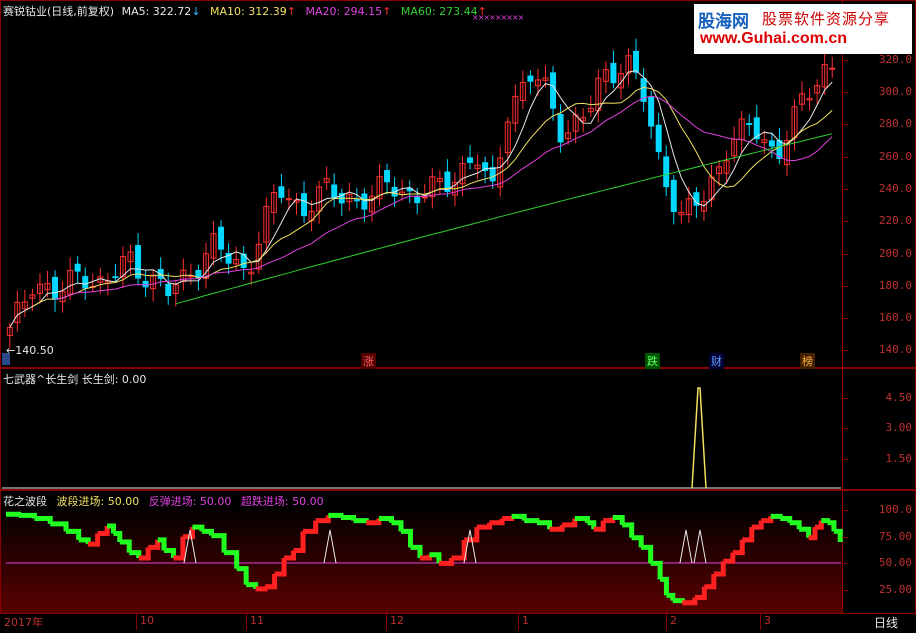 The width and height of the screenshot is (916, 633). What do you see at coordinates (397, 620) in the screenshot?
I see `x-tick-dec: 12` at bounding box center [397, 620].